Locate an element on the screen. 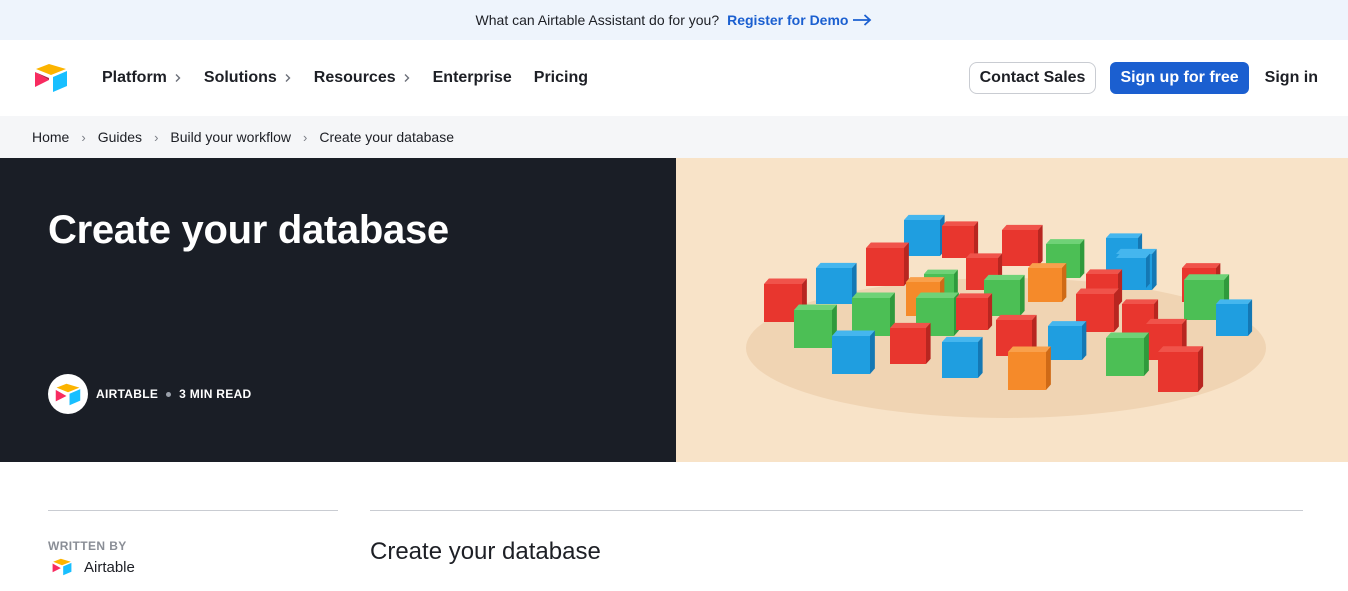 The width and height of the screenshot is (1348, 591). sign-in-link: Sign in is located at coordinates (1291, 78).